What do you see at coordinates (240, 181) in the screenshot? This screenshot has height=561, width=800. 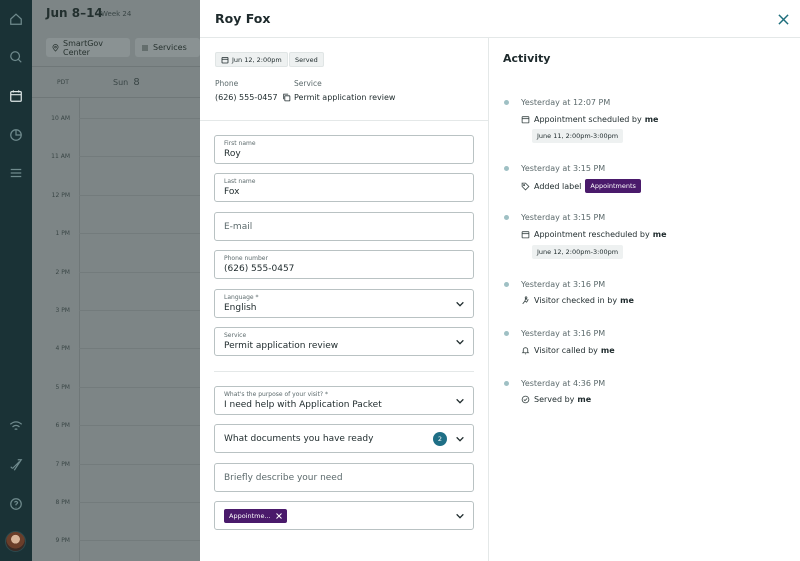 I see `last-name-label: Last name` at bounding box center [240, 181].